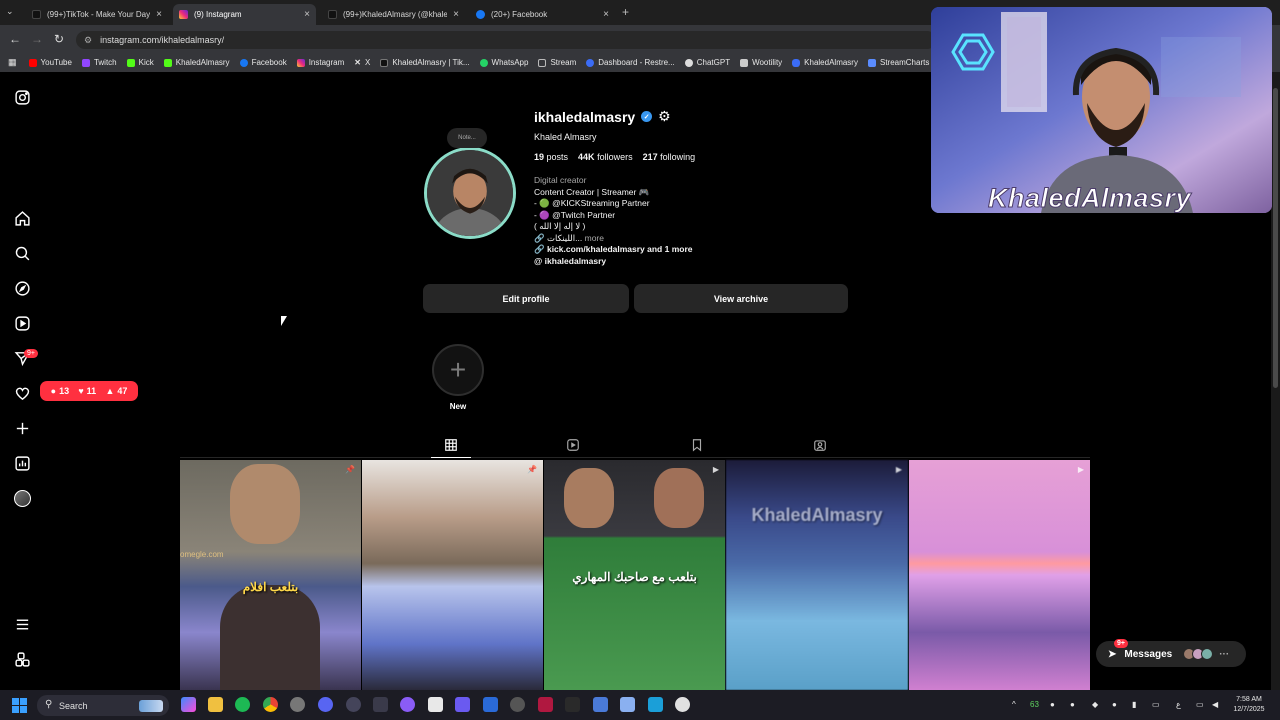  What do you see at coordinates (196, 62) in the screenshot?
I see `bookmark-khaledalmasry-kick: KhaledAlmasry` at bounding box center [196, 62].